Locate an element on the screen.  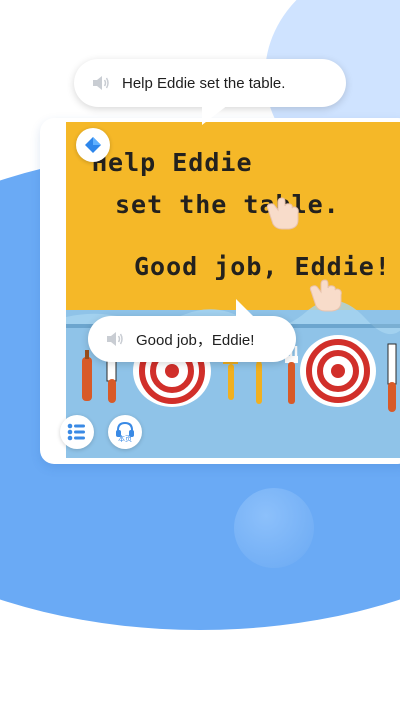
plate-right is located at coordinates (338, 371).